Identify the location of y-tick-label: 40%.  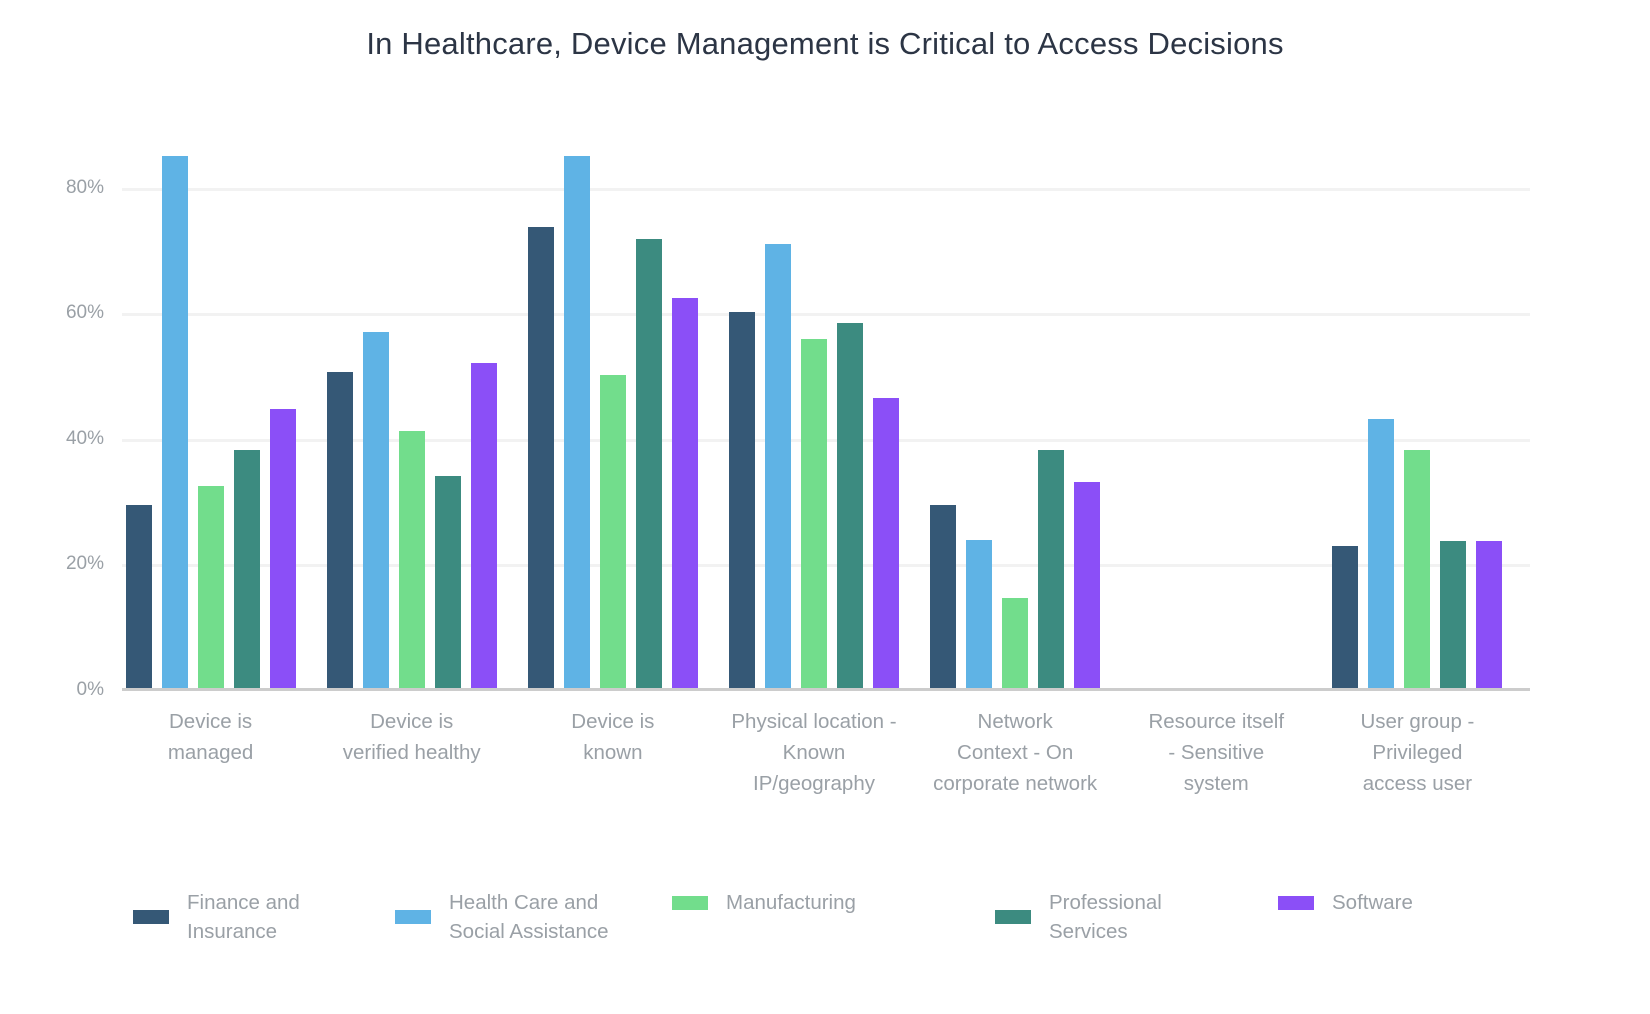
(84, 438).